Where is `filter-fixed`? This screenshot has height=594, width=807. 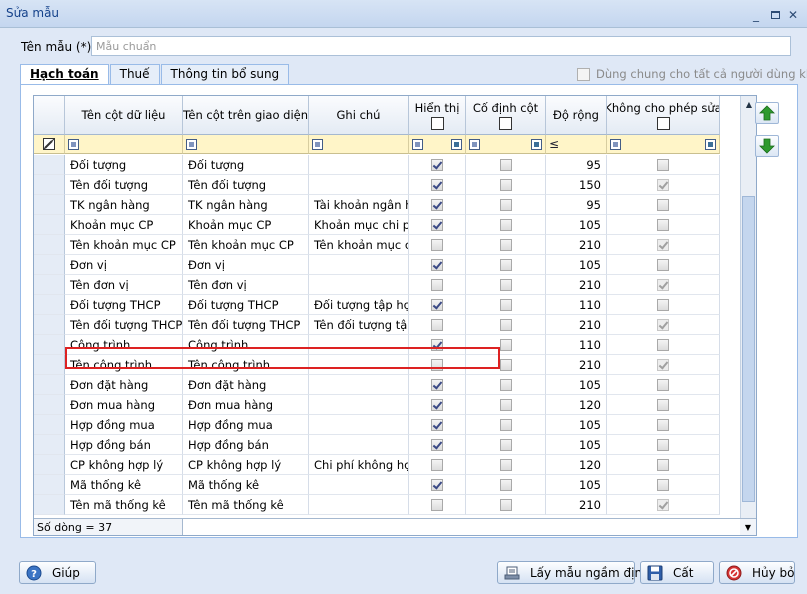
filter-fixed is located at coordinates (506, 144).